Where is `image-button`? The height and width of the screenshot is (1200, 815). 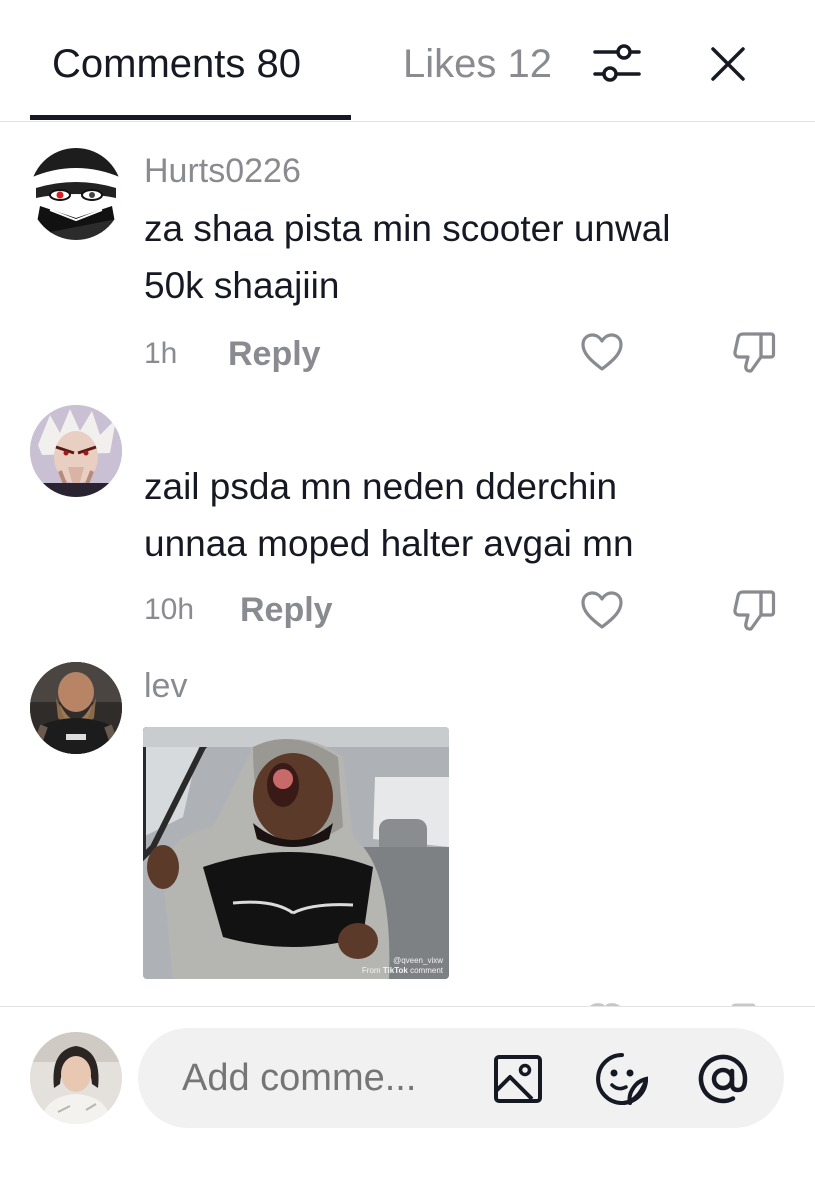 image-button is located at coordinates (518, 1079).